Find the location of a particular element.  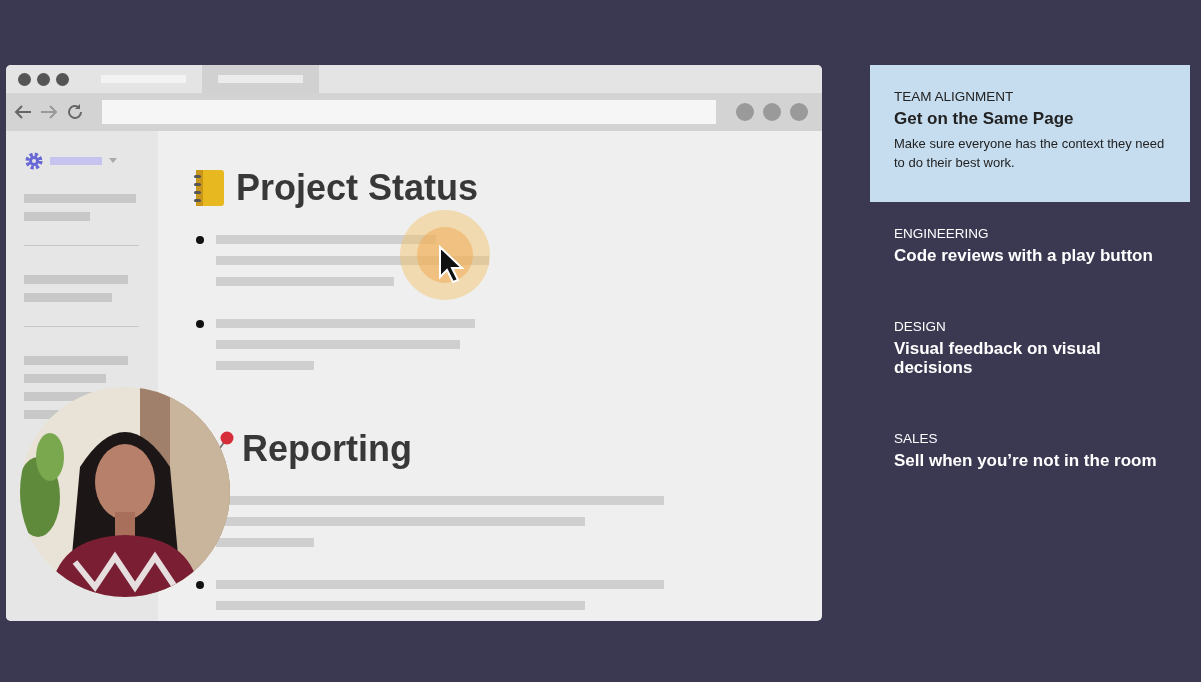

browser-tab is located at coordinates (260, 79).